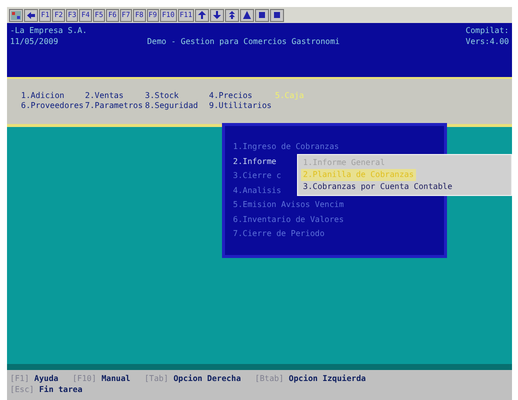 The image size is (518, 400). I want to click on menu-item: 2.Informe, so click(254, 161).